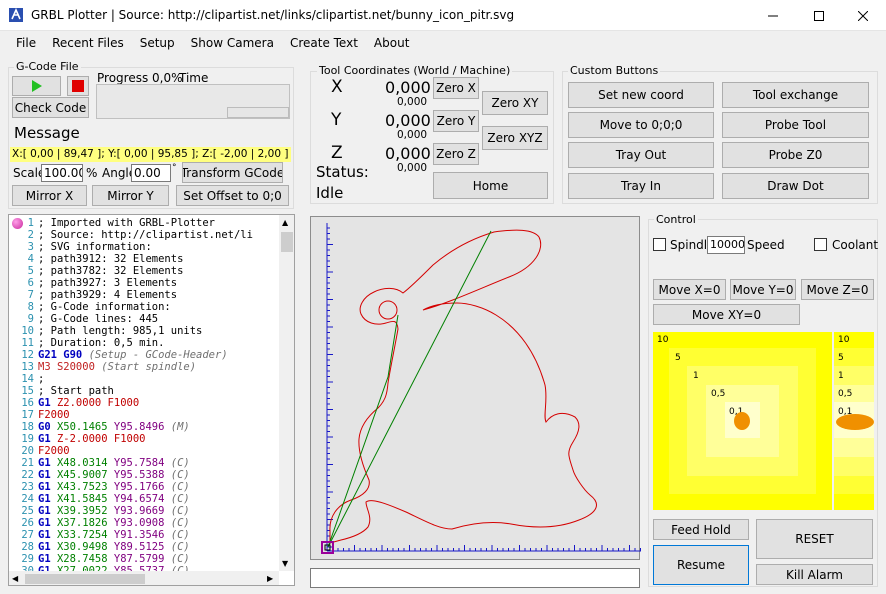 This screenshot has height=594, width=886. What do you see at coordinates (641, 125) in the screenshot?
I see `move-to-zero-button: Move to 0;0;0` at bounding box center [641, 125].